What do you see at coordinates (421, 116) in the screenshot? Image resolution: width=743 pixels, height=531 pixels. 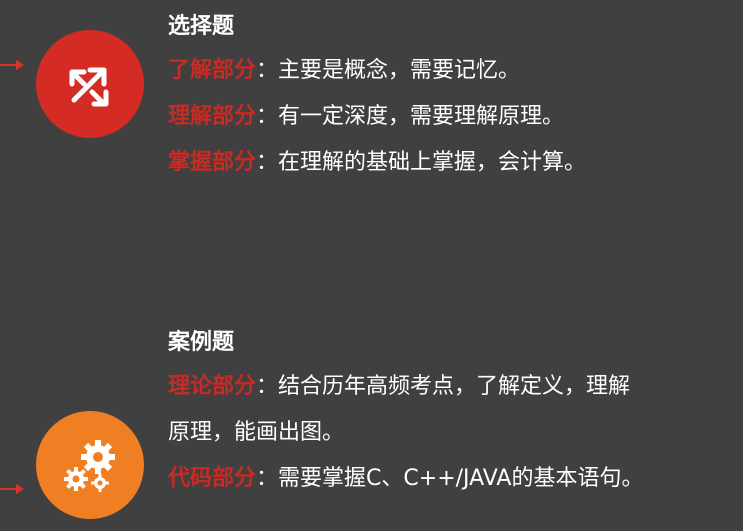 I see `item-text: 有一定深度，需要理解原理。` at bounding box center [421, 116].